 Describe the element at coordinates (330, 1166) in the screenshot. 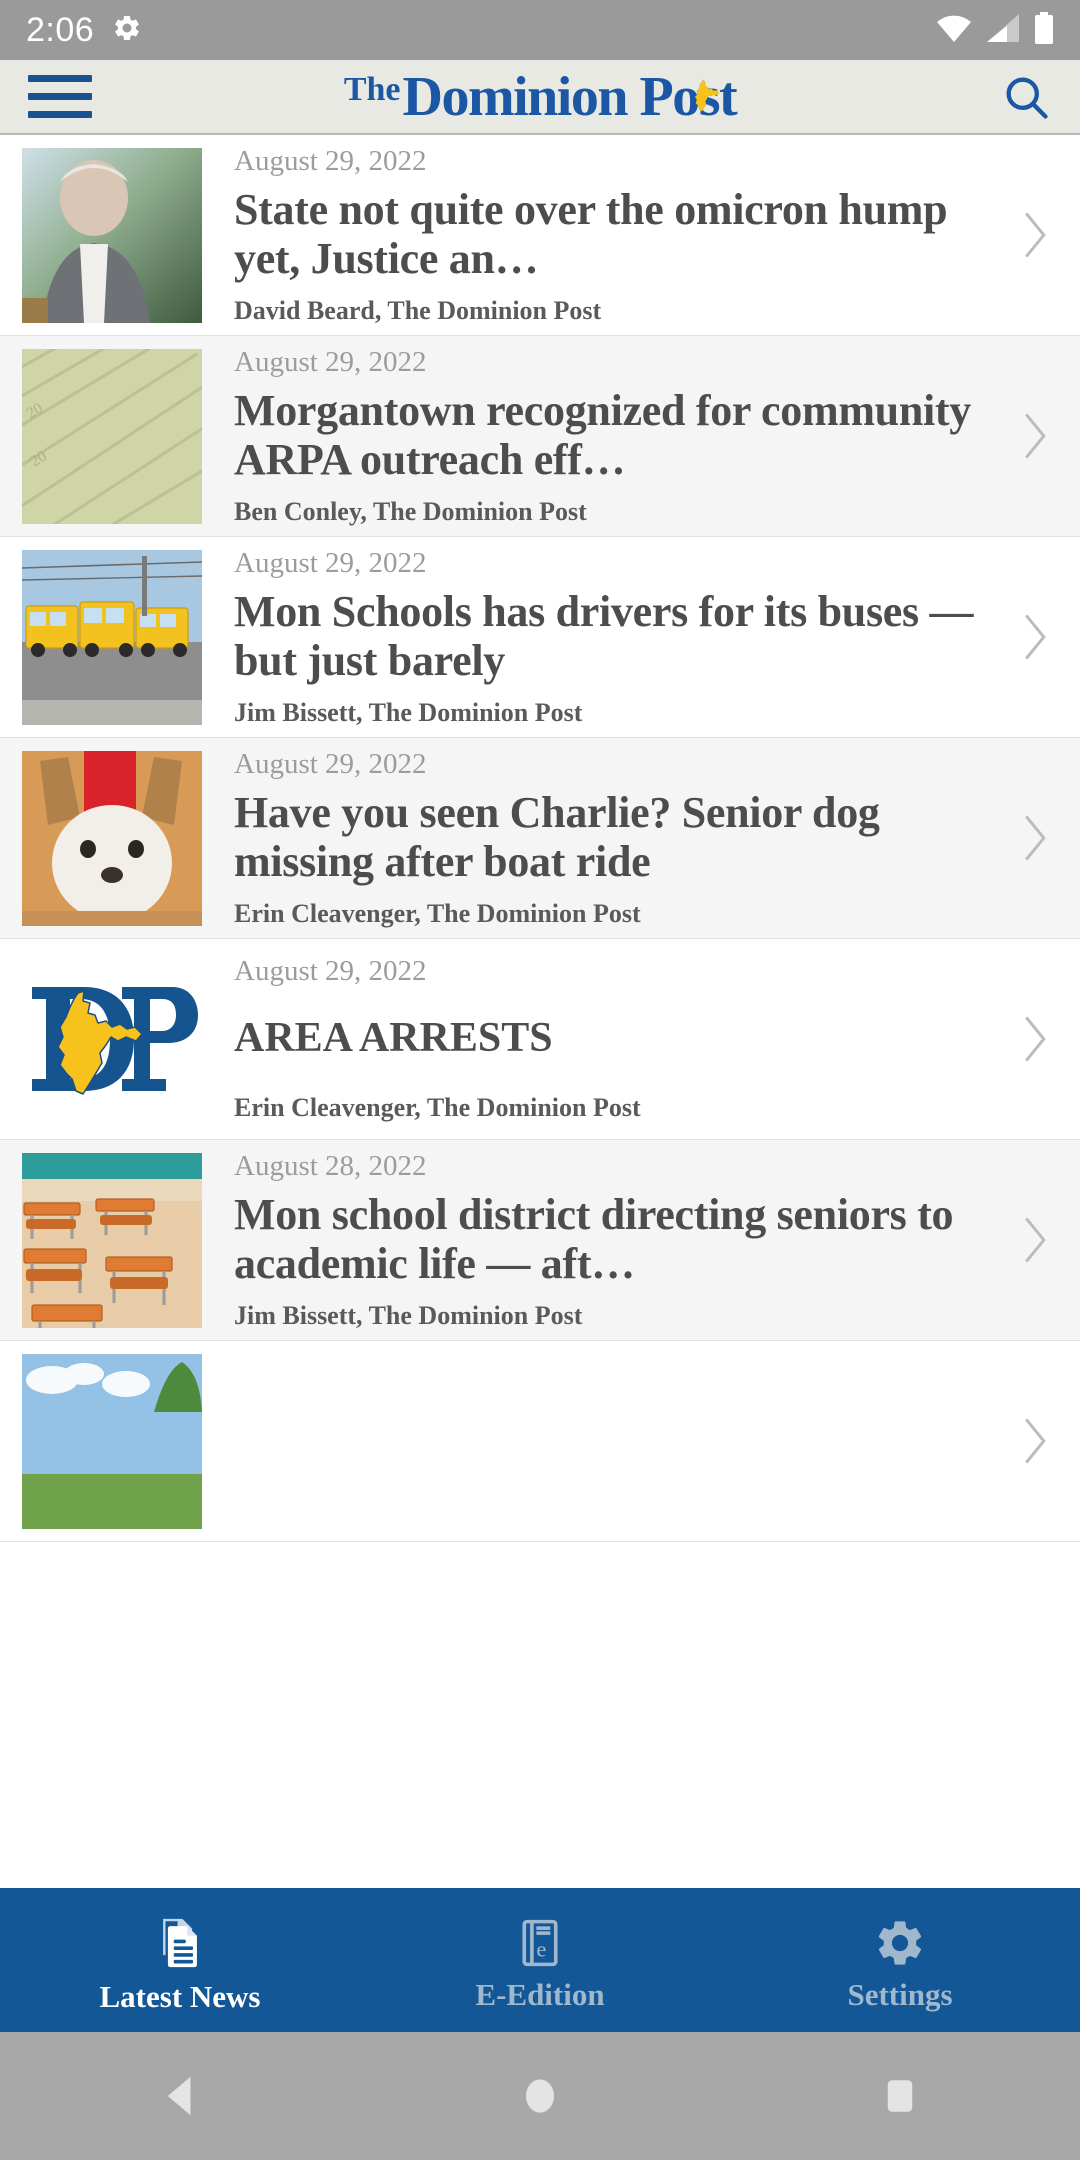

I see `article-date: August 28, 2022` at that location.